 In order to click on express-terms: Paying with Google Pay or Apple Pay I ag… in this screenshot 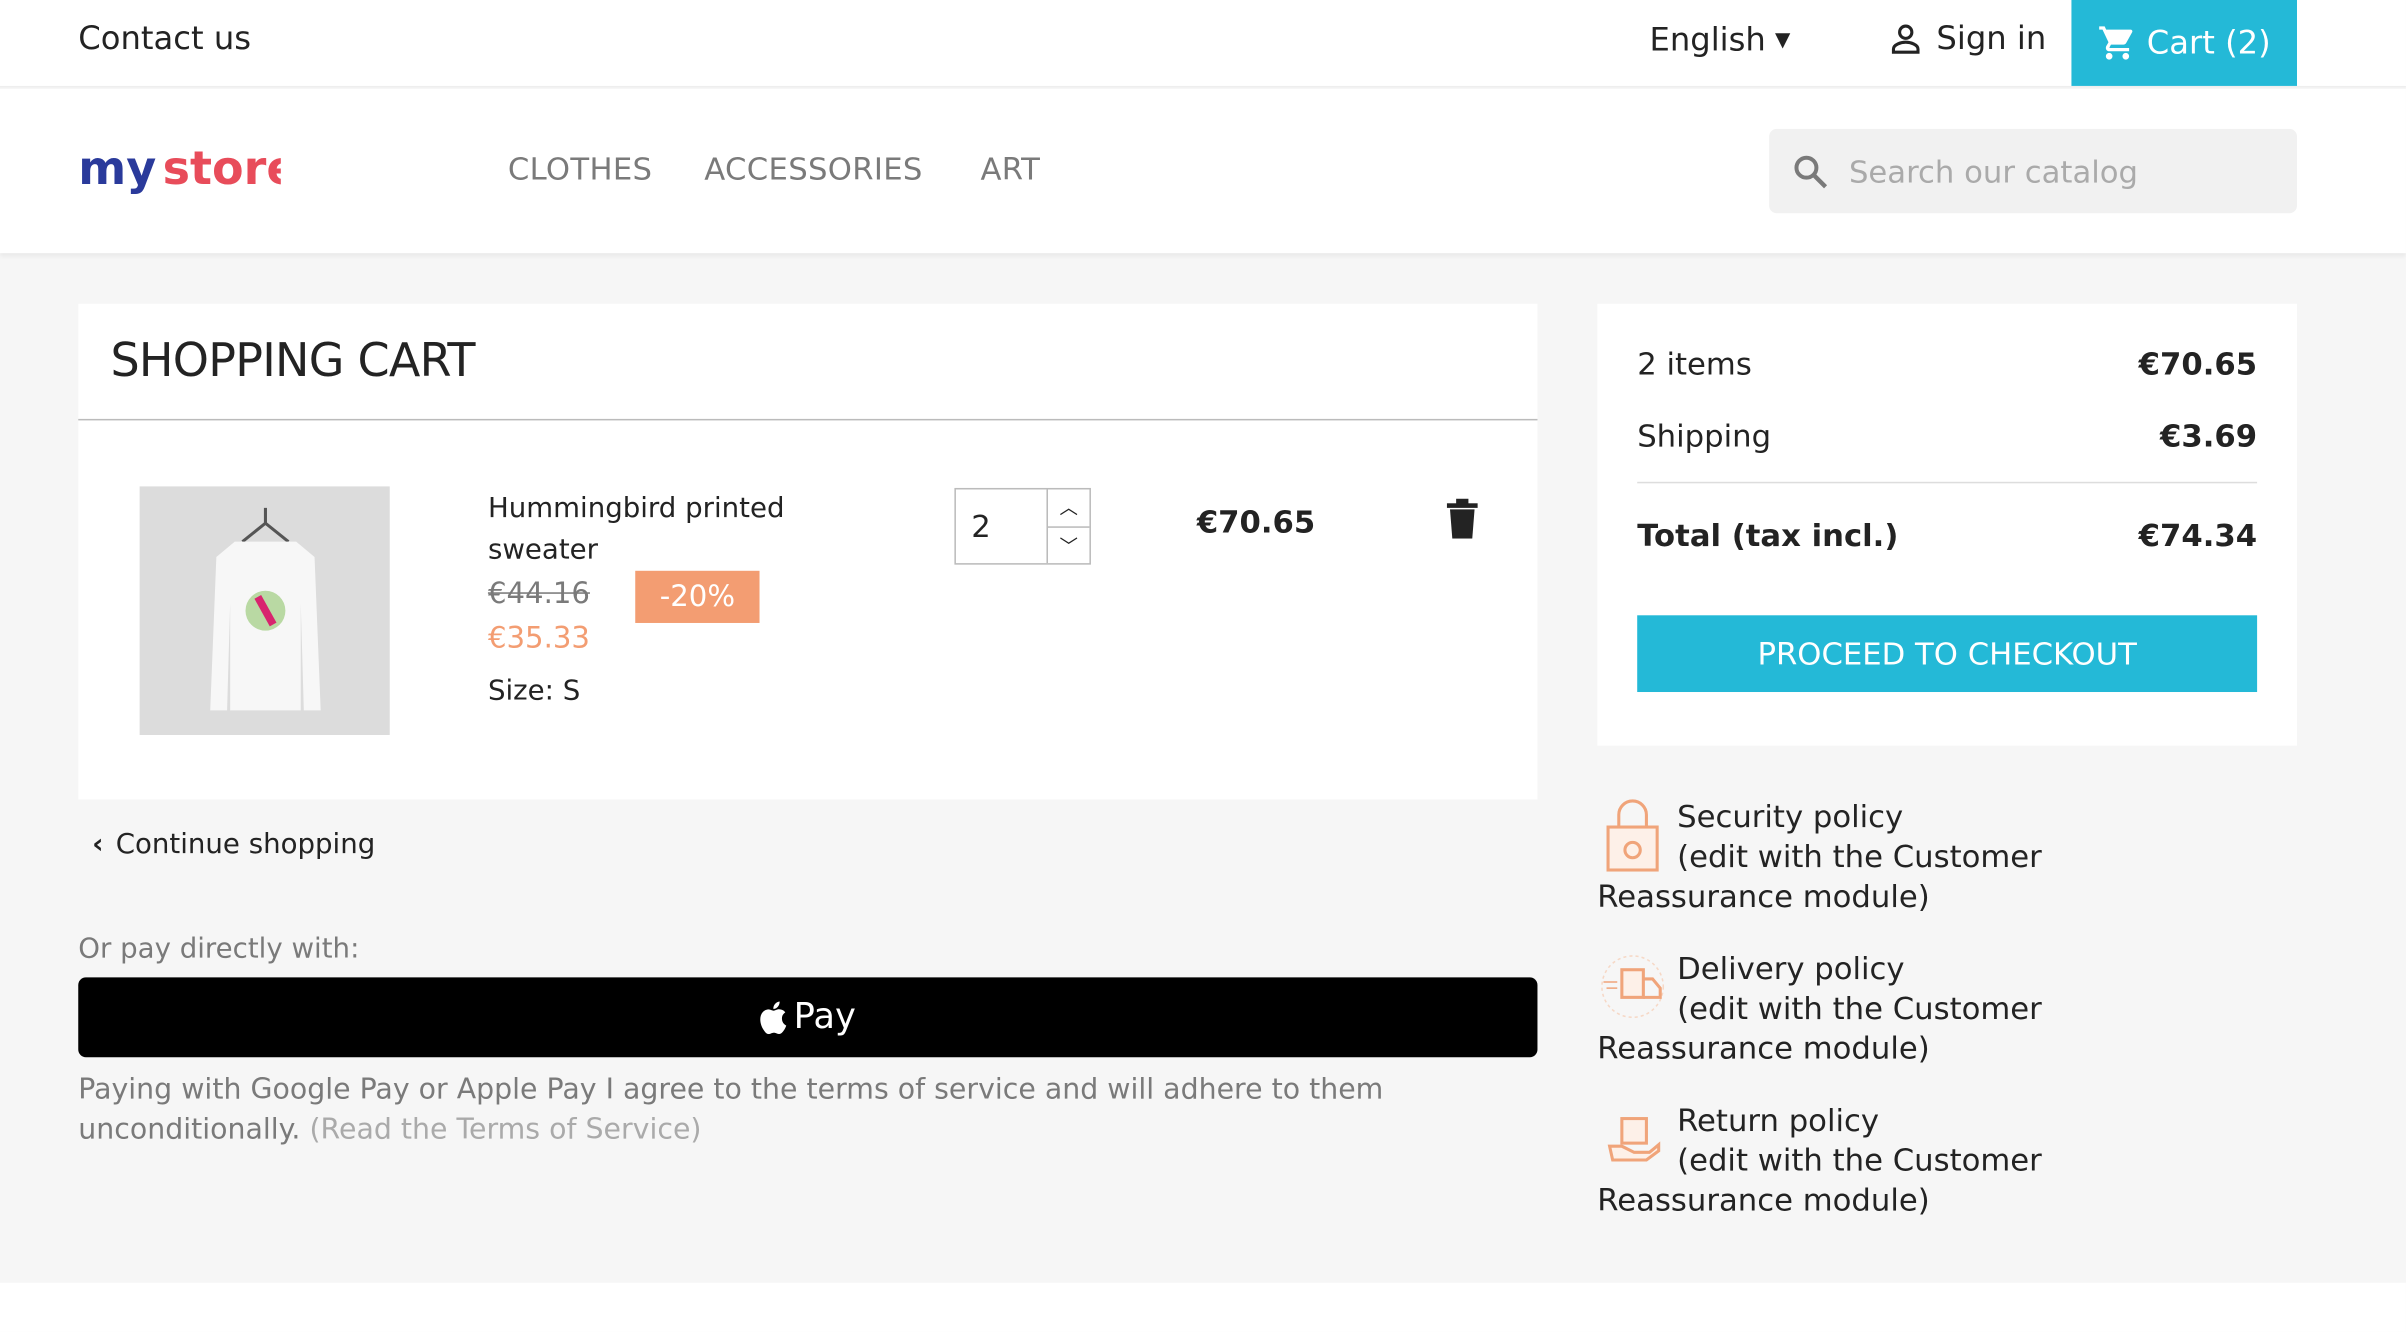, I will do `click(753, 1111)`.